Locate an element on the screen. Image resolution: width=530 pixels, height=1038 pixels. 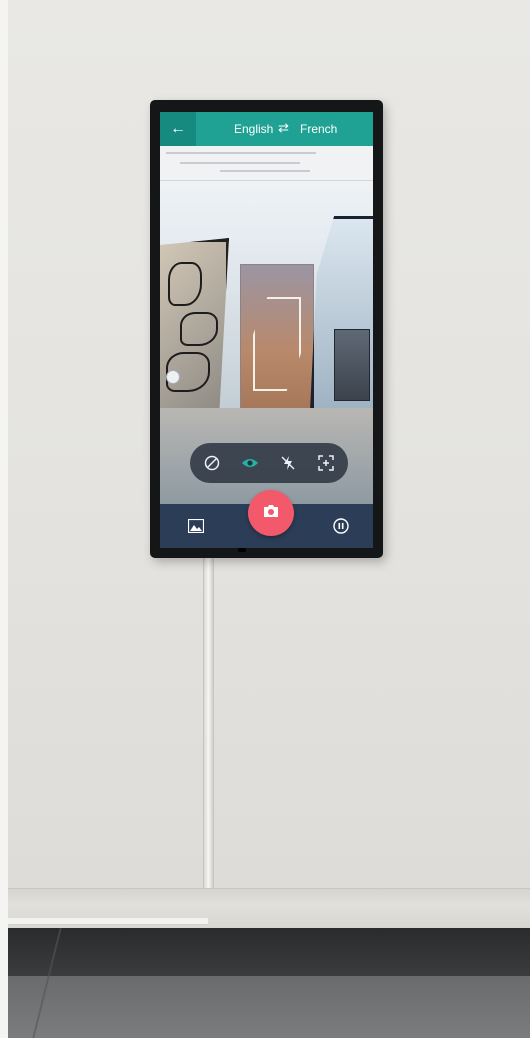
source-language: English is located at coordinates (253, 129).